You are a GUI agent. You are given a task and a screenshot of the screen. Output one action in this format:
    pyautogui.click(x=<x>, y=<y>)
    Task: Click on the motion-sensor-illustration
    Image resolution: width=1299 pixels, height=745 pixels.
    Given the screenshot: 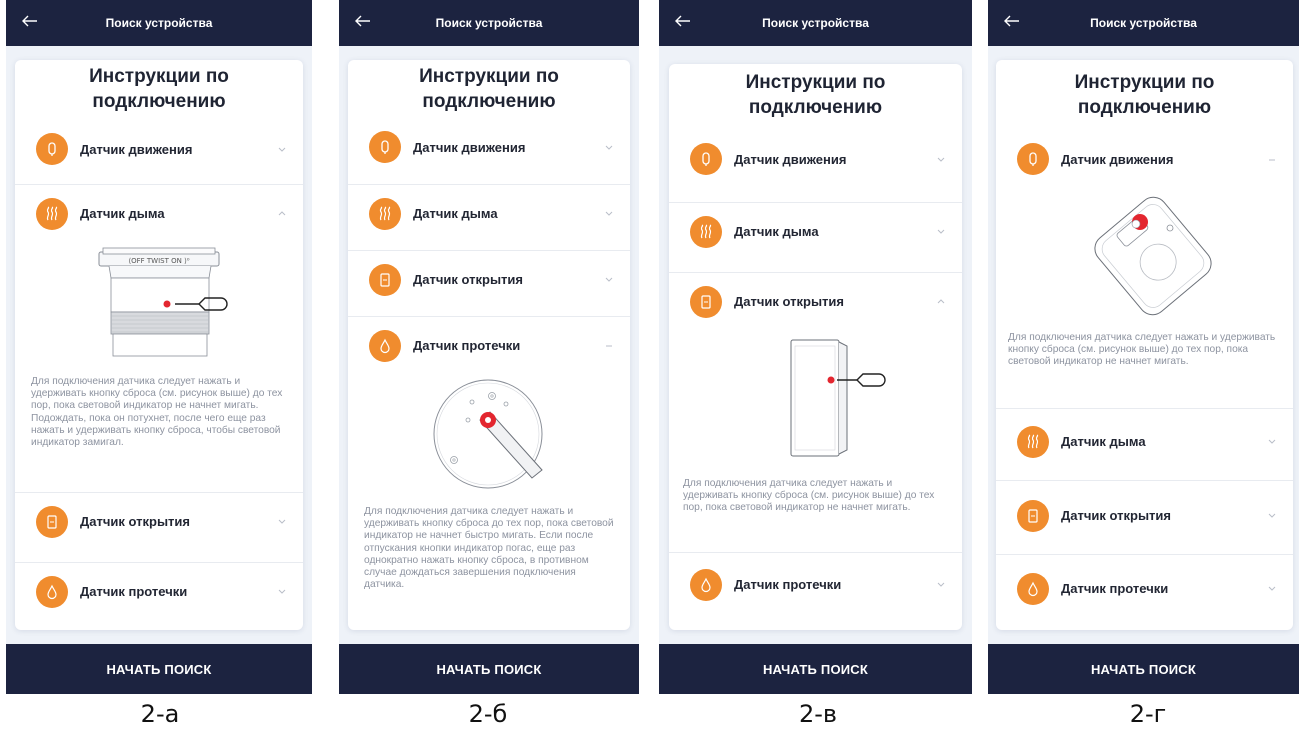 What is the action you would take?
    pyautogui.click(x=1153, y=256)
    